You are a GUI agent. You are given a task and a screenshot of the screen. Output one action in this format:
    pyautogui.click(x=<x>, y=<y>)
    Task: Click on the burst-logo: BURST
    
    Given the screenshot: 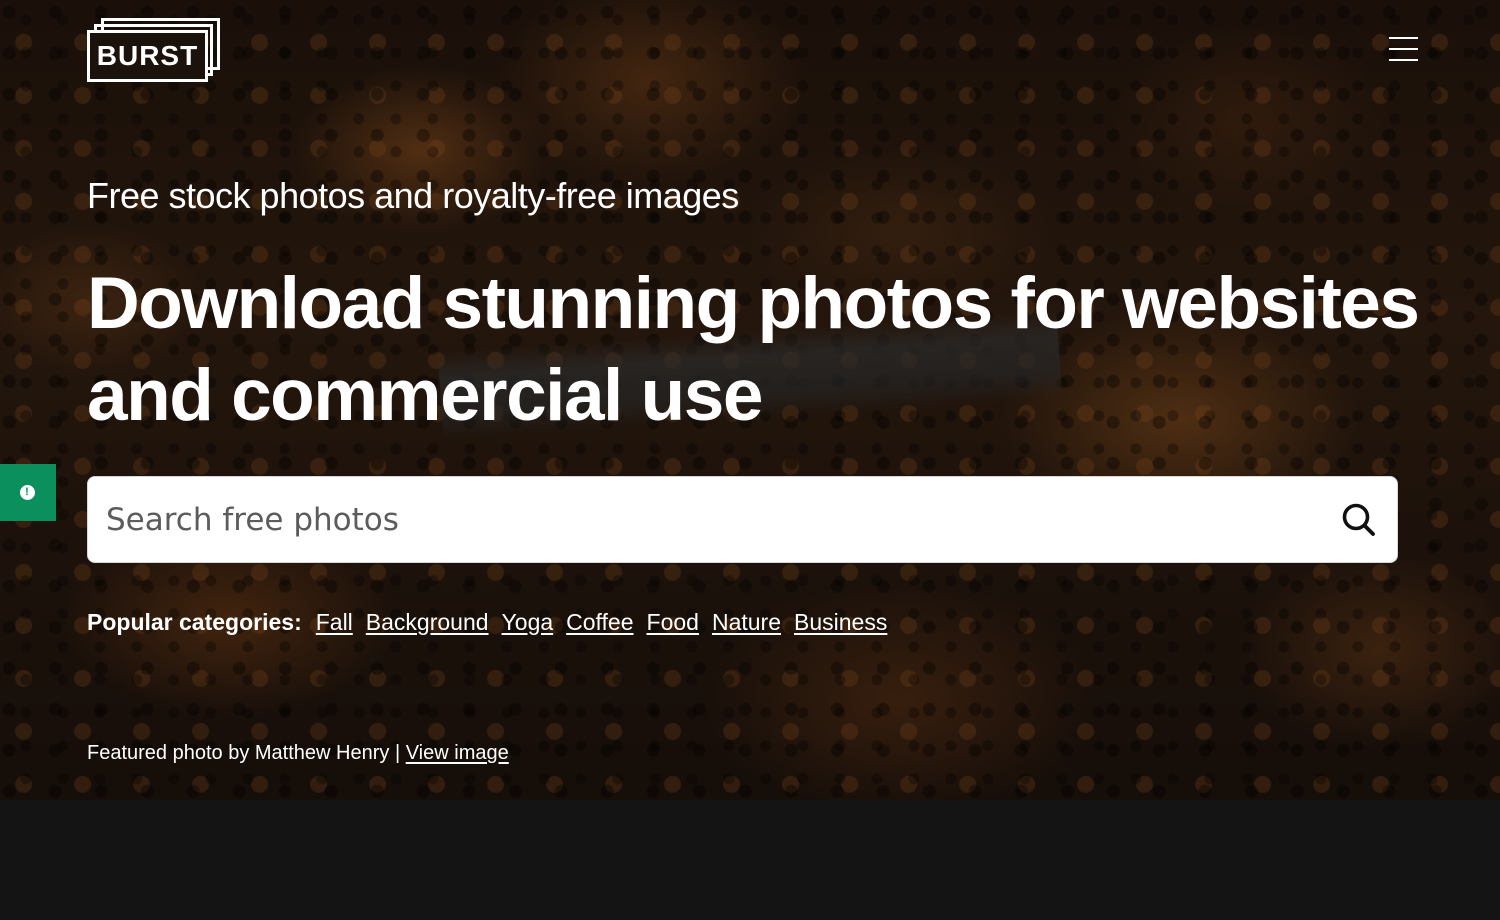 What is the action you would take?
    pyautogui.click(x=154, y=50)
    